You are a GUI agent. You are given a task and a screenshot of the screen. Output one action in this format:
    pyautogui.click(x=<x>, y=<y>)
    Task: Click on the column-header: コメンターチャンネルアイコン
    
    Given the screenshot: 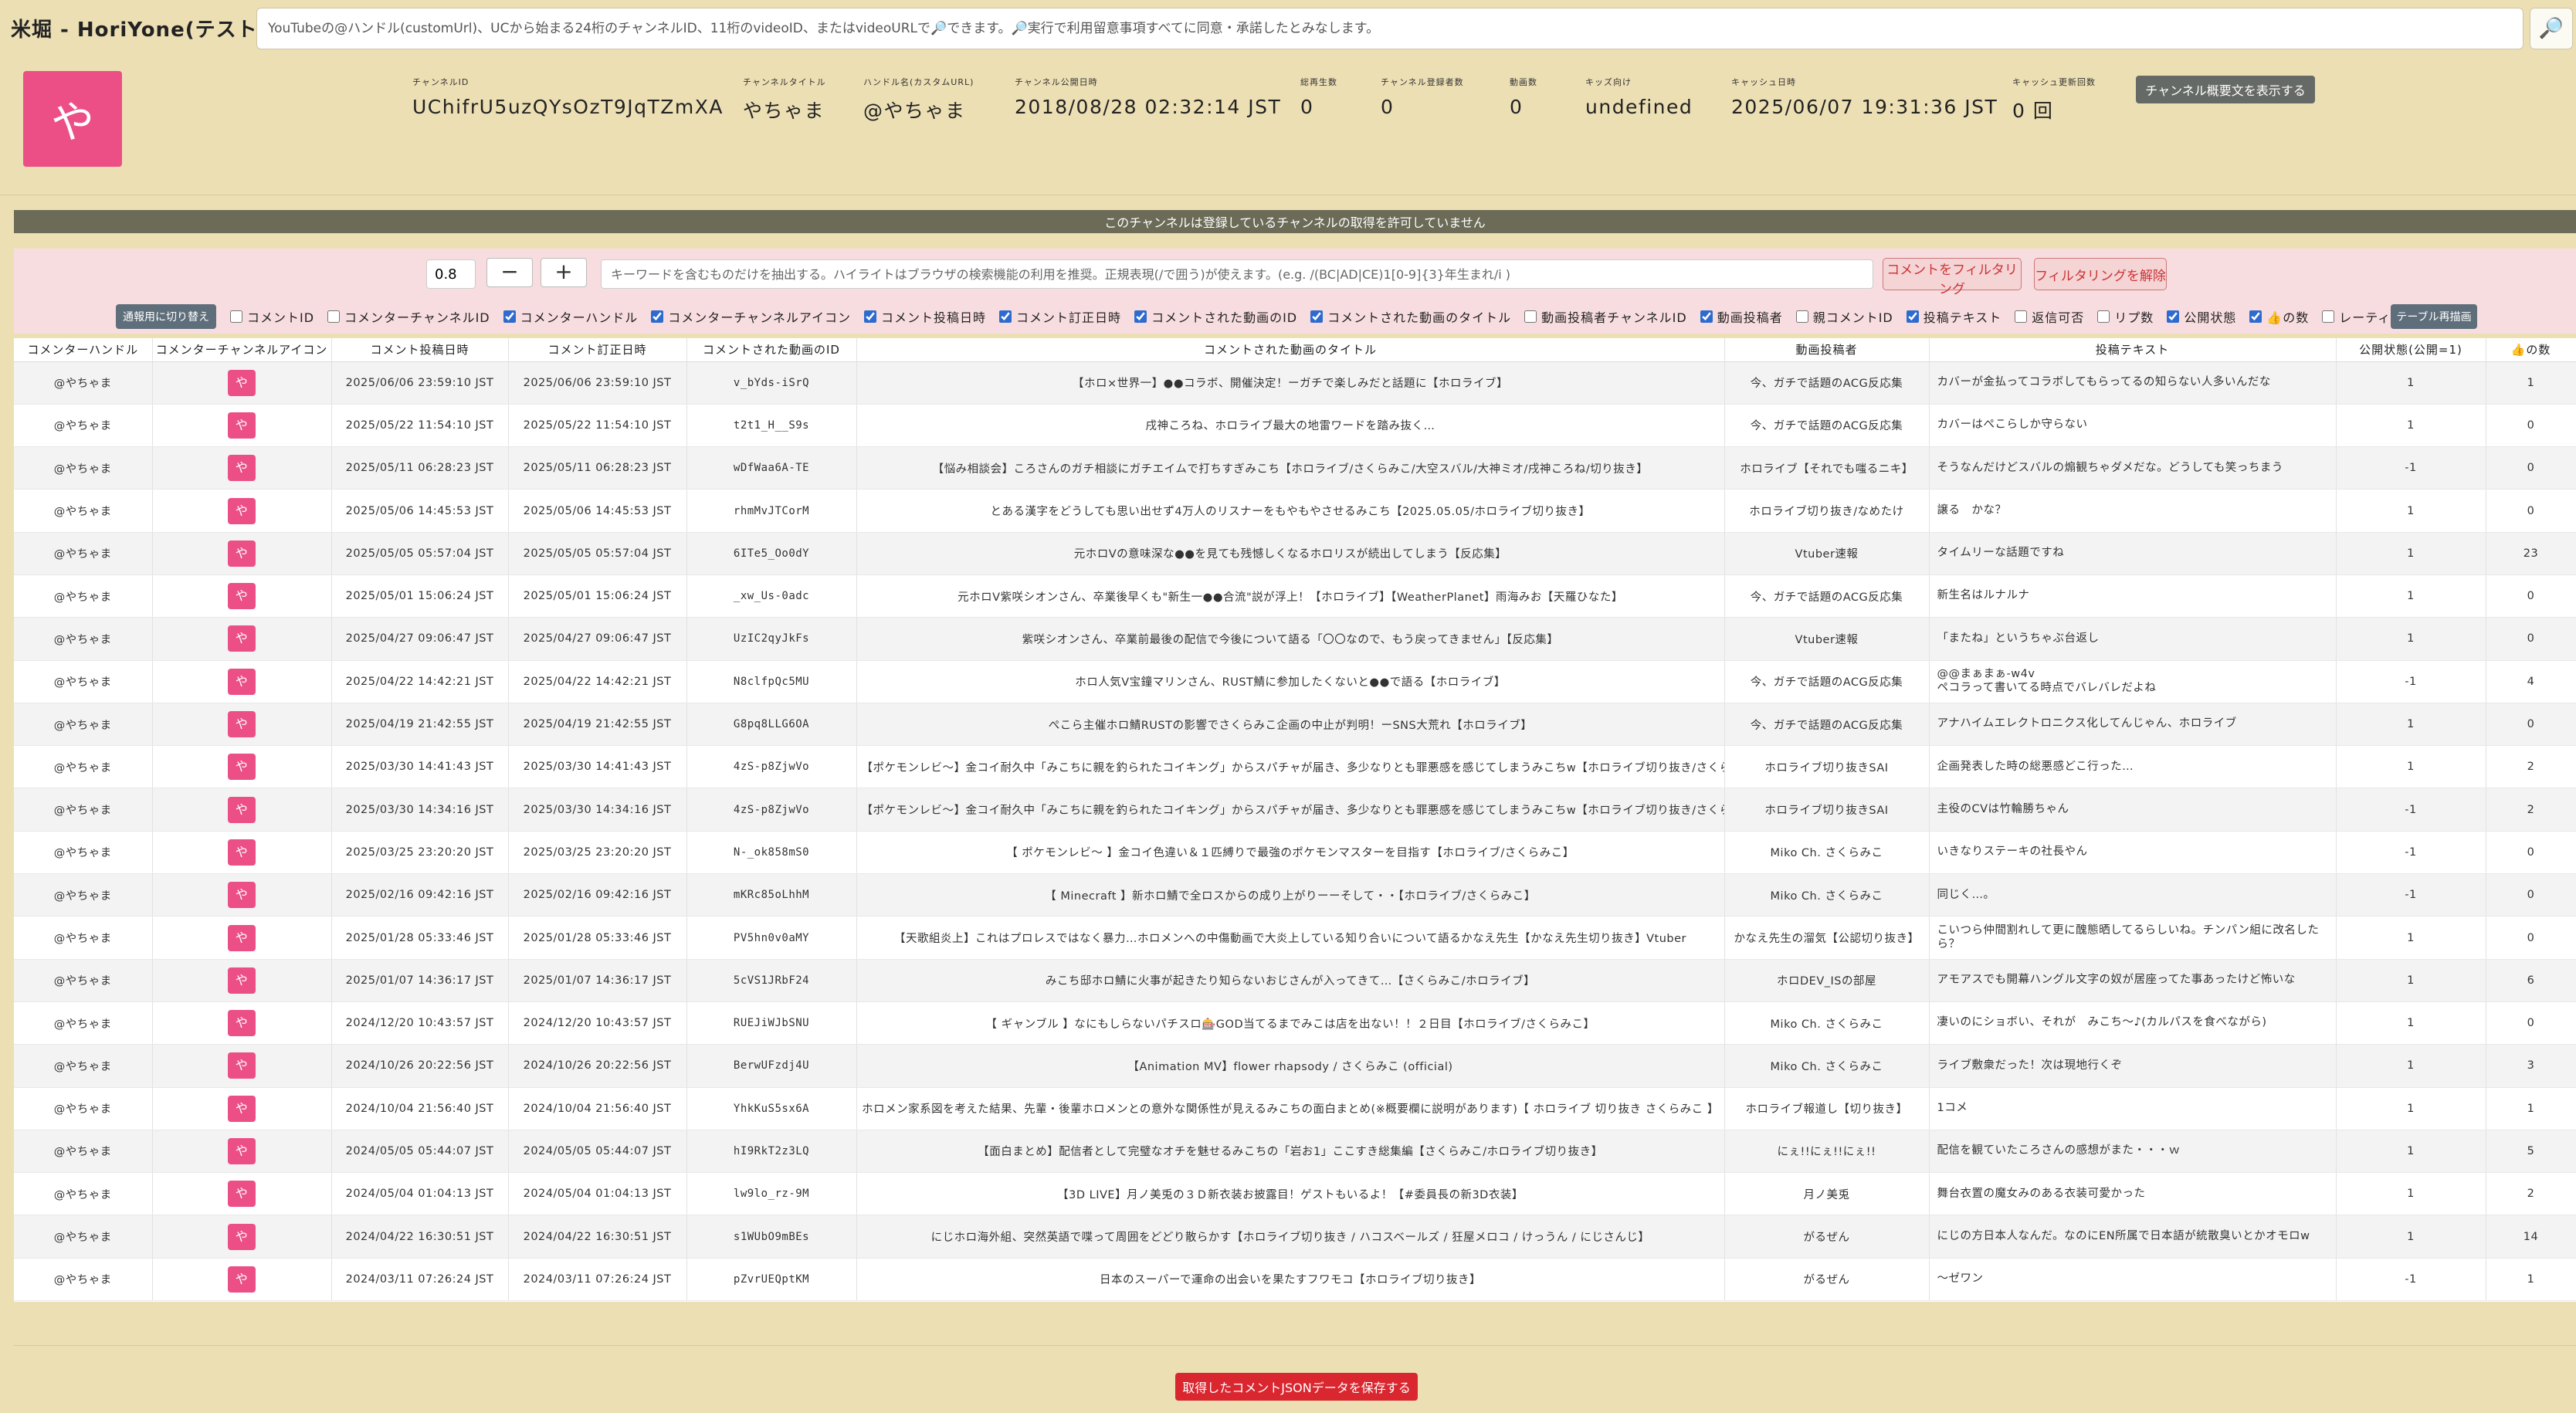 What is the action you would take?
    pyautogui.click(x=242, y=350)
    